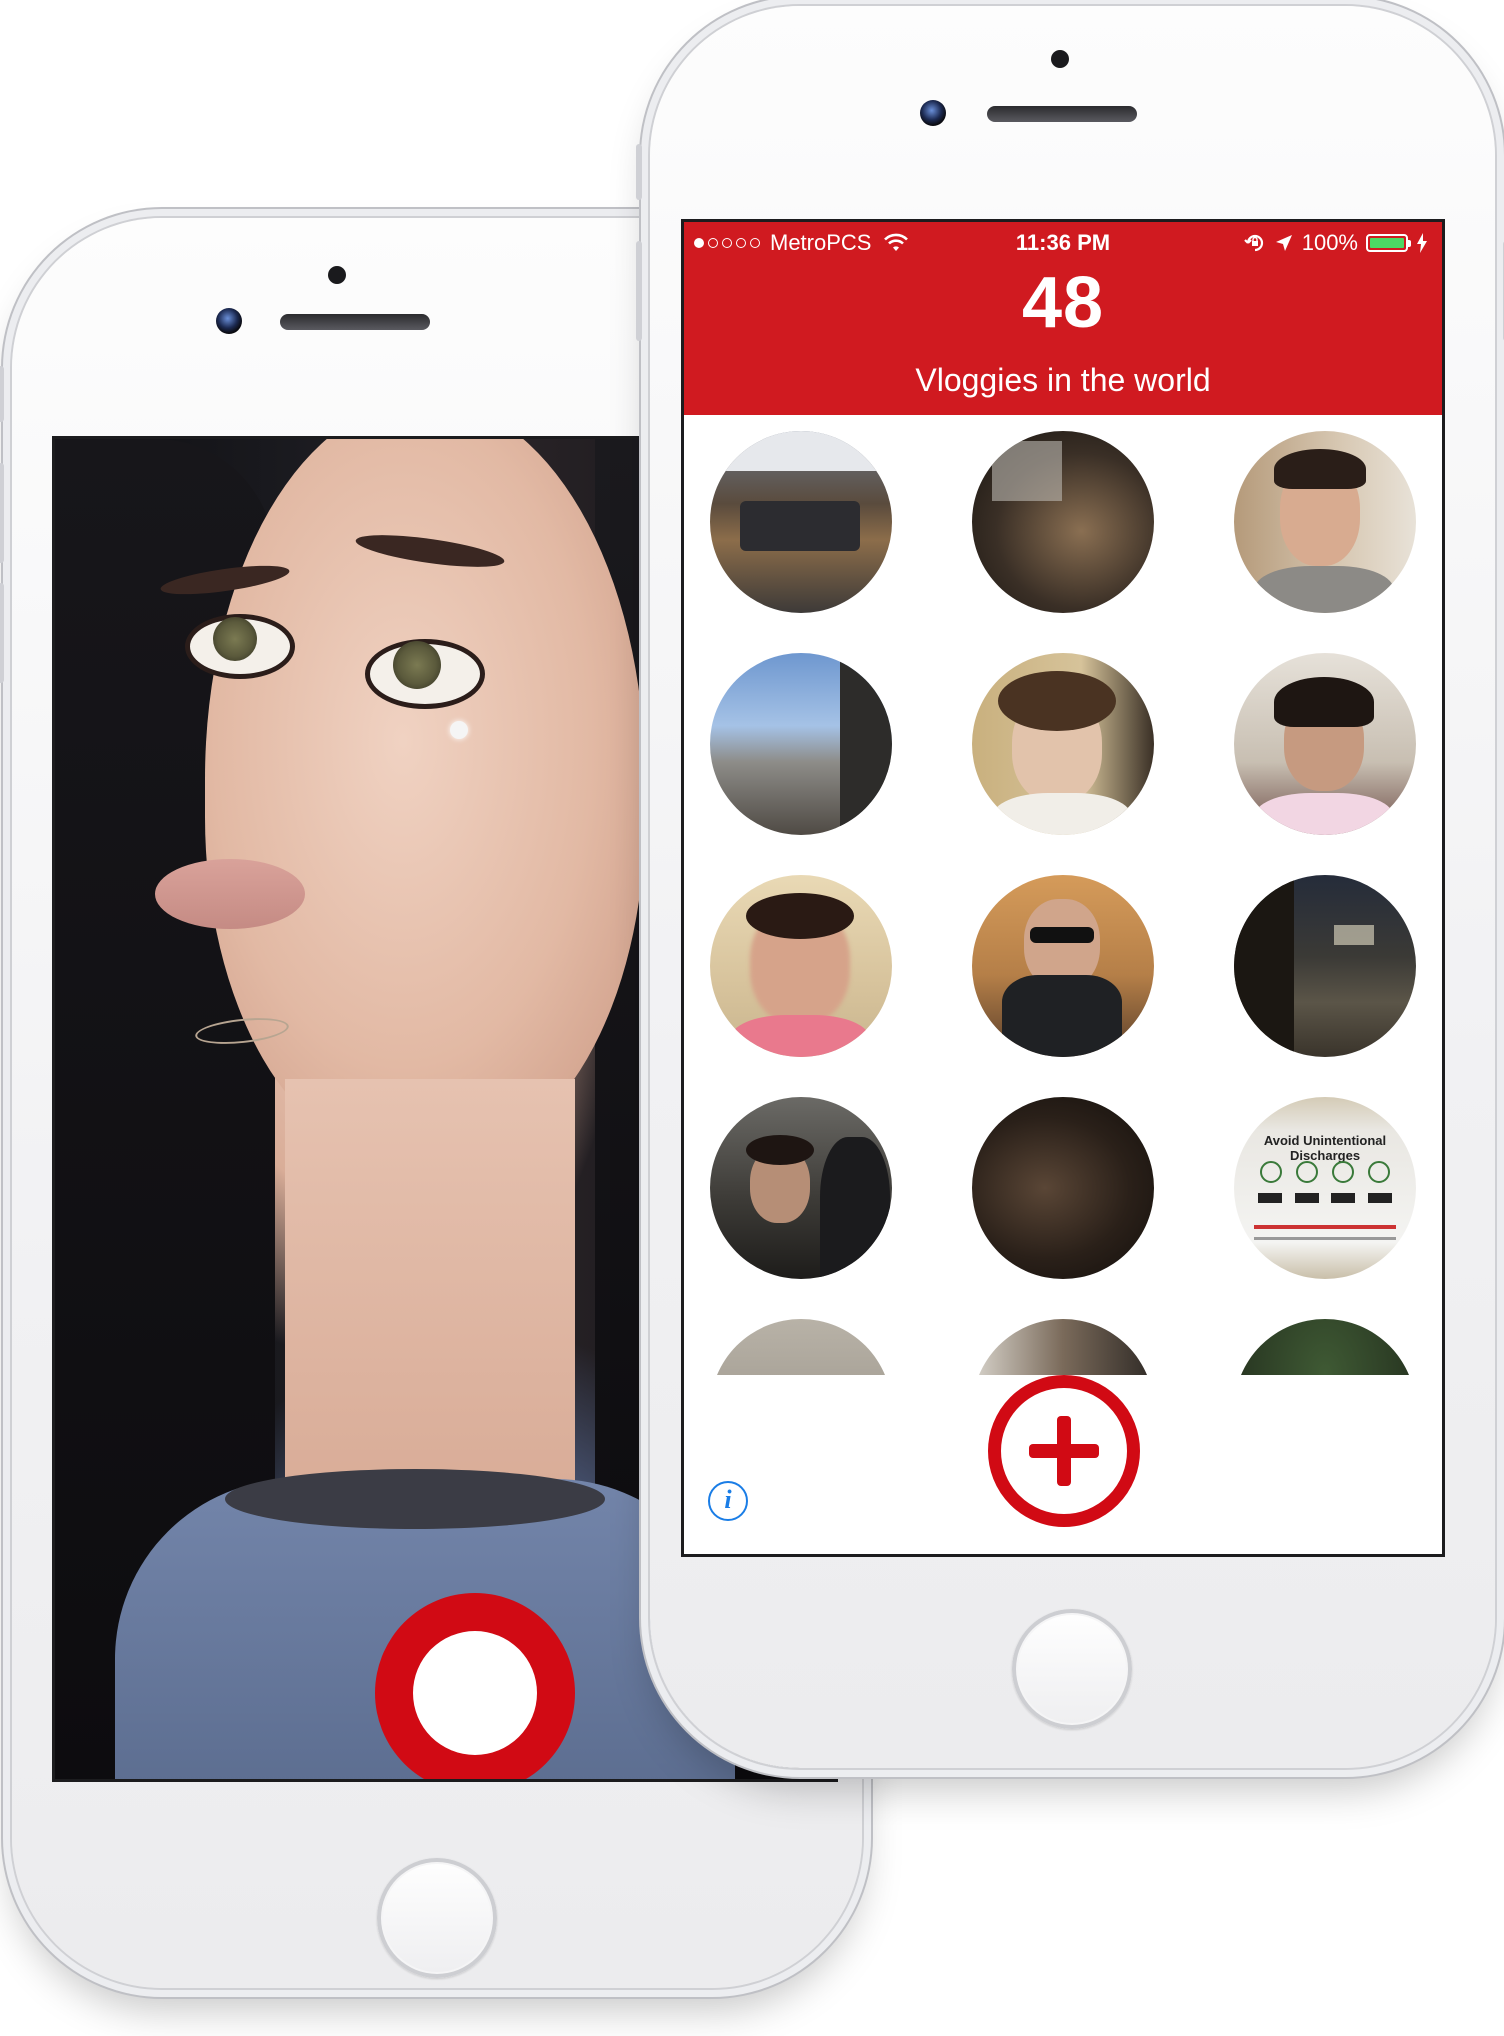  I want to click on location-arrow-icon, so click(1283, 243).